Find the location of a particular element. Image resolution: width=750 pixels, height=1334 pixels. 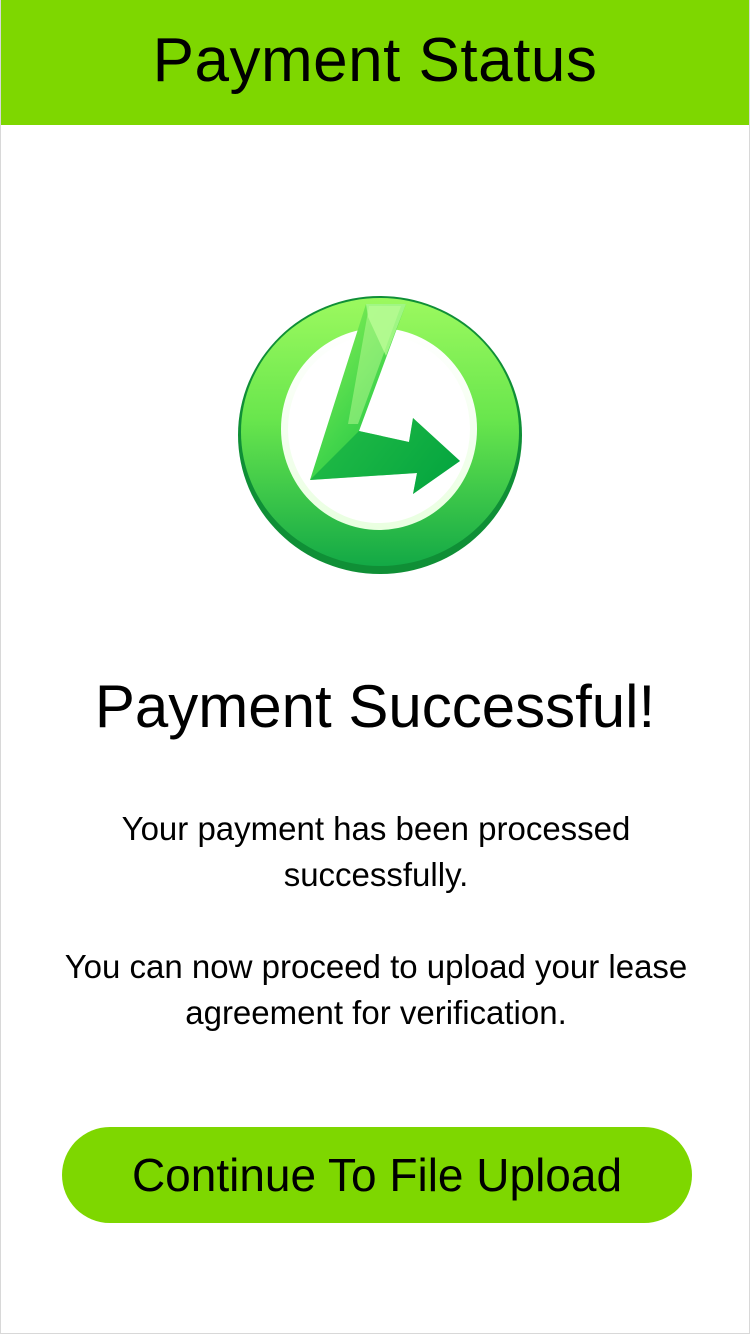

continue-to-file-upload-label: Continue To File Upload is located at coordinates (377, 1175).